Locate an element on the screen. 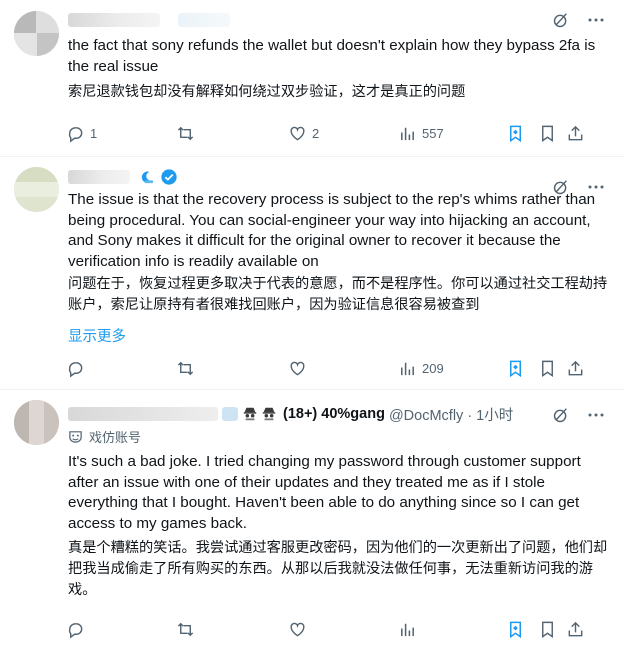  emoji-icon is located at coordinates (147, 177).